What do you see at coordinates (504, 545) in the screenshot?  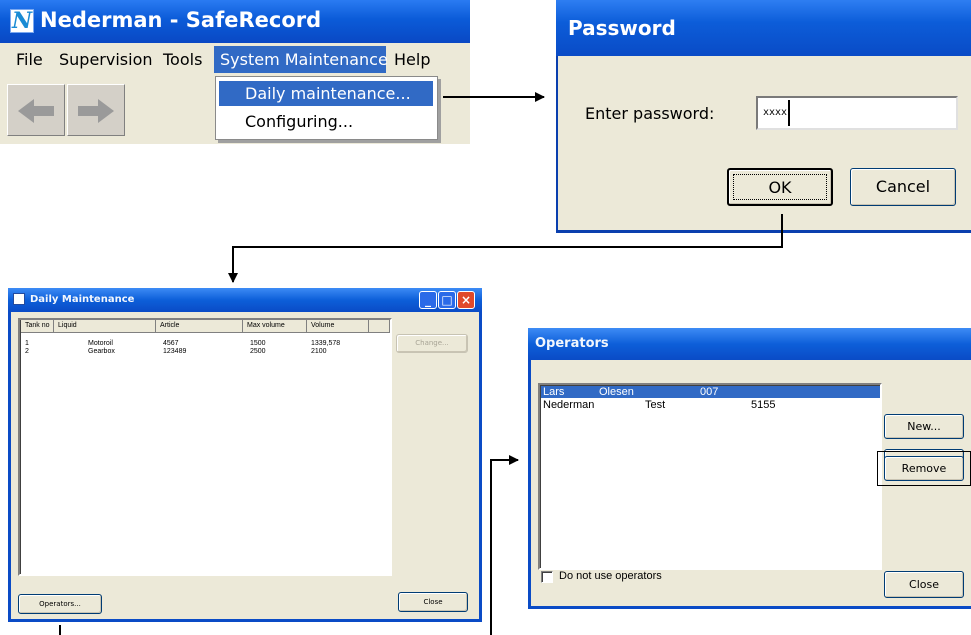 I see `arrow-to-operators-dialog` at bounding box center [504, 545].